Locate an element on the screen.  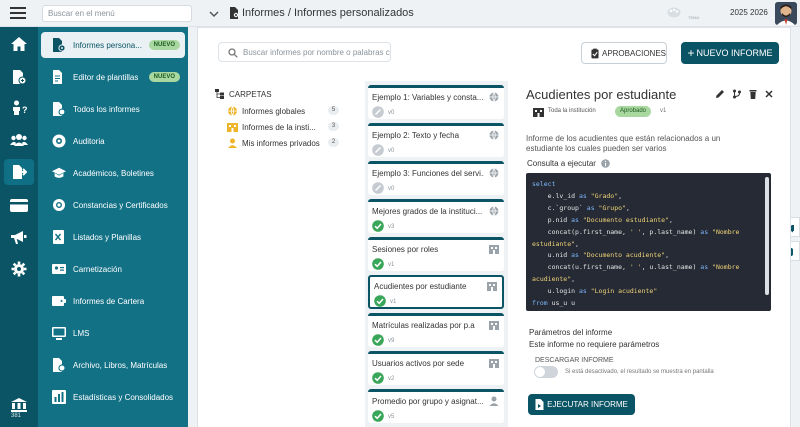
nav-item-editor-plantillas: Editor de plantillas NUEVO is located at coordinates (113, 77).